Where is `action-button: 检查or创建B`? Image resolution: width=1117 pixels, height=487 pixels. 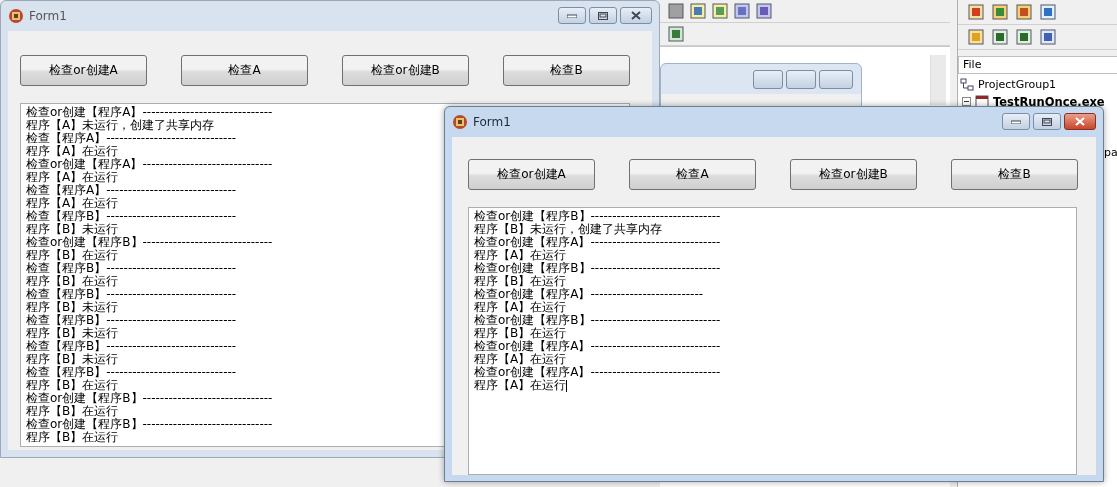
action-button: 检查or创建B is located at coordinates (853, 174).